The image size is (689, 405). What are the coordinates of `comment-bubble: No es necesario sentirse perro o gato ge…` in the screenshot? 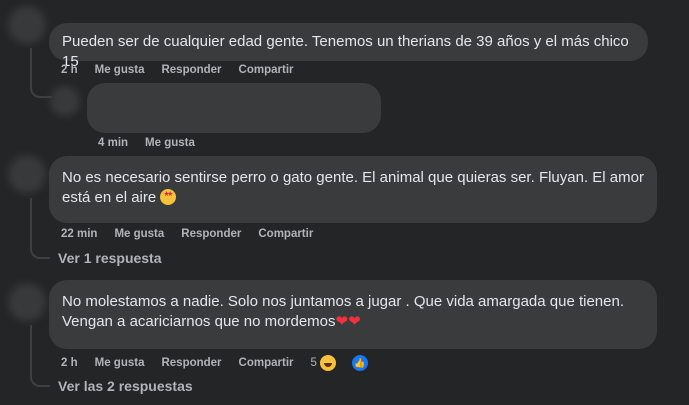 It's located at (353, 189).